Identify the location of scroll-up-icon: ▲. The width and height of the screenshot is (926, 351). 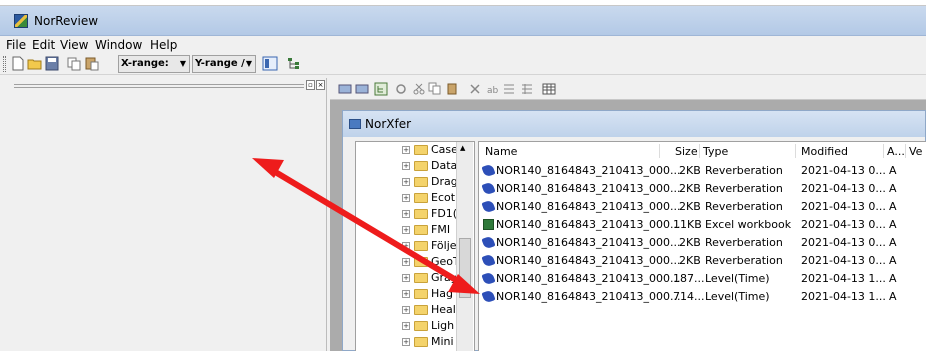
(462, 148).